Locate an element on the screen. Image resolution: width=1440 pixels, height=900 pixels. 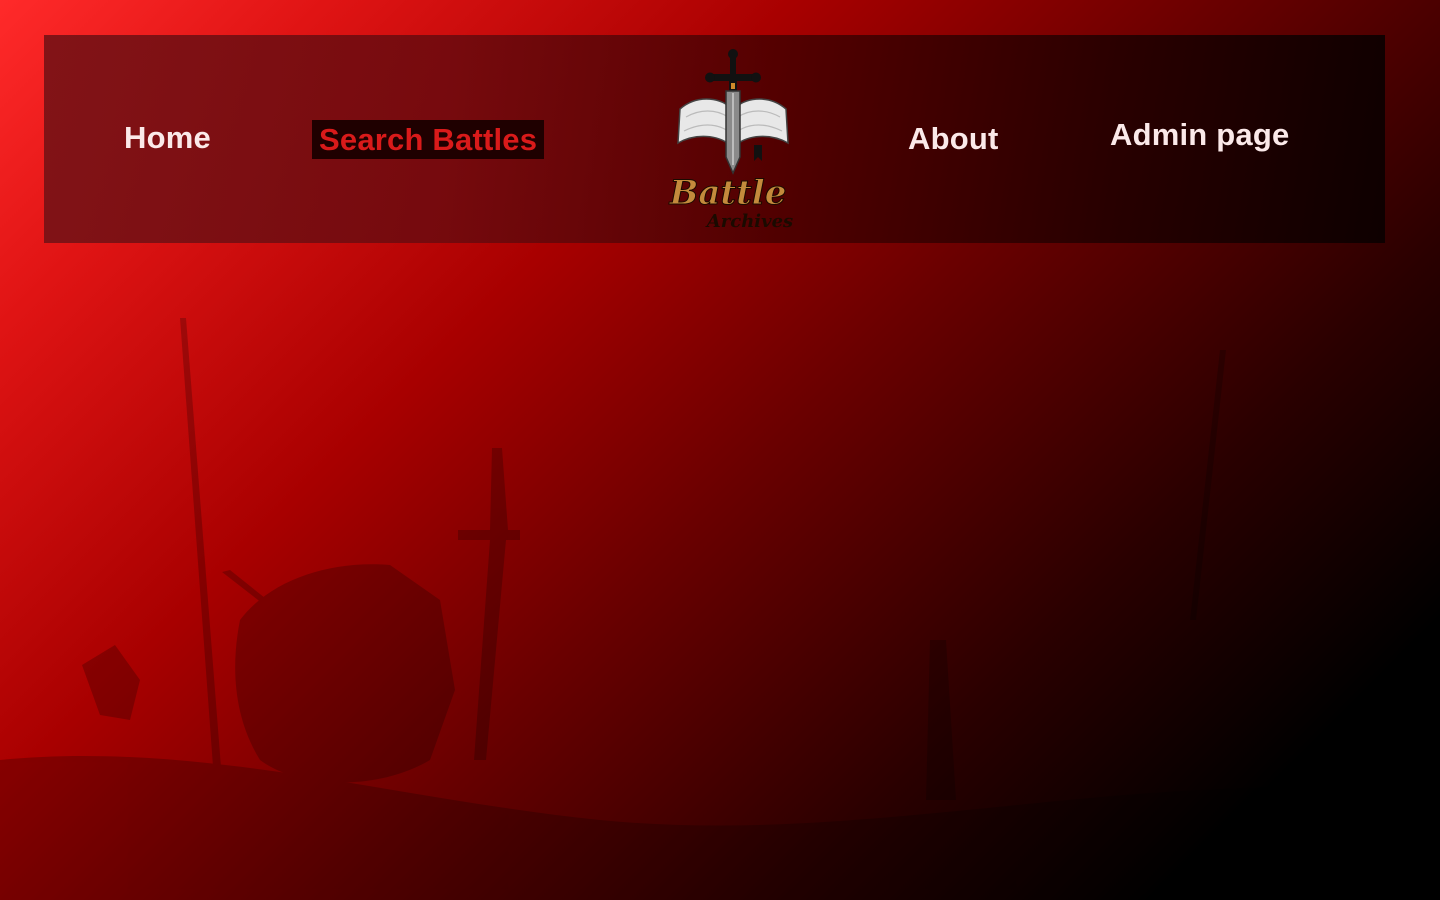
logo-subtitle-text: Archives is located at coordinates (749, 221).